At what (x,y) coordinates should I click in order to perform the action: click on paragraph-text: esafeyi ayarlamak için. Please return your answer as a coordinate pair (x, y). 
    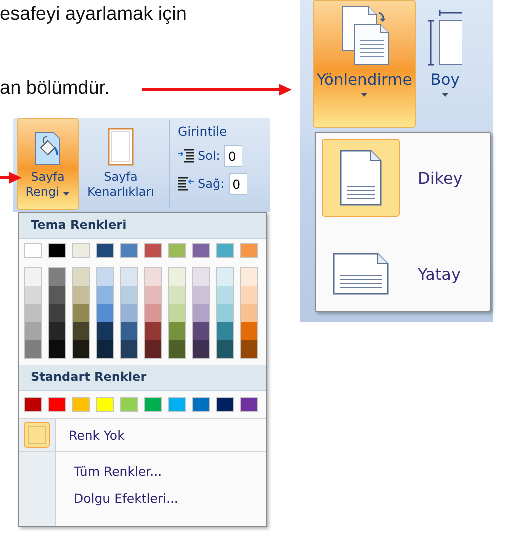
    Looking at the image, I should click on (93, 15).